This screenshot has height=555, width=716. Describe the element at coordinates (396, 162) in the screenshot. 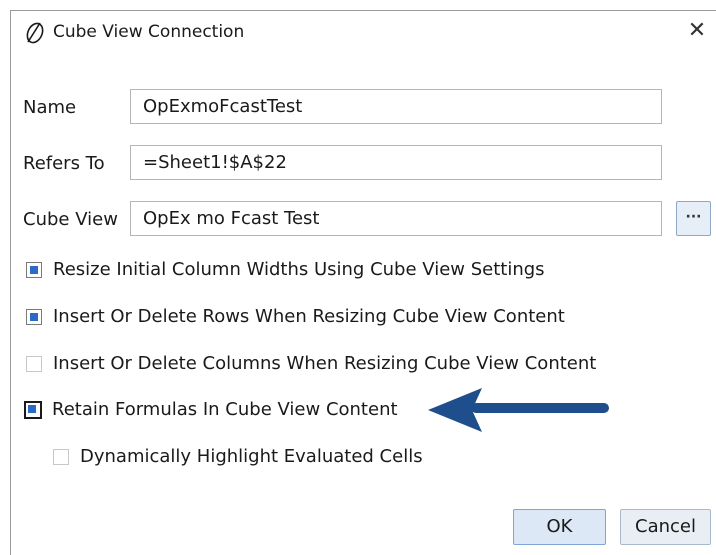

I see `refers-to-field` at that location.